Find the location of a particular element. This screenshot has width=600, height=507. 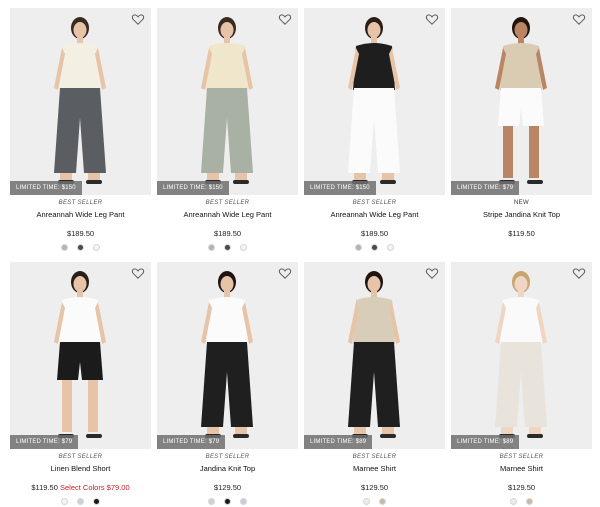

product-name: Jandina Knit Top is located at coordinates (227, 468).